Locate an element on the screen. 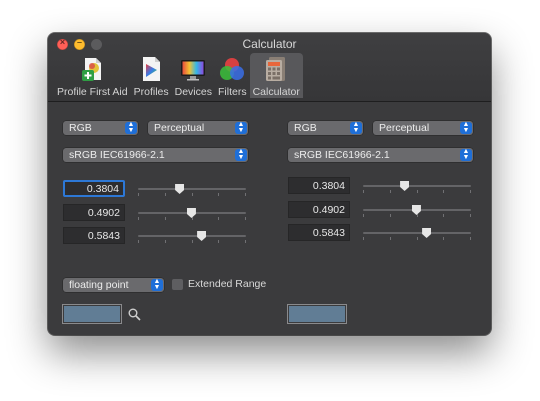 This screenshot has width=540, height=401. devices-icon is located at coordinates (193, 69).